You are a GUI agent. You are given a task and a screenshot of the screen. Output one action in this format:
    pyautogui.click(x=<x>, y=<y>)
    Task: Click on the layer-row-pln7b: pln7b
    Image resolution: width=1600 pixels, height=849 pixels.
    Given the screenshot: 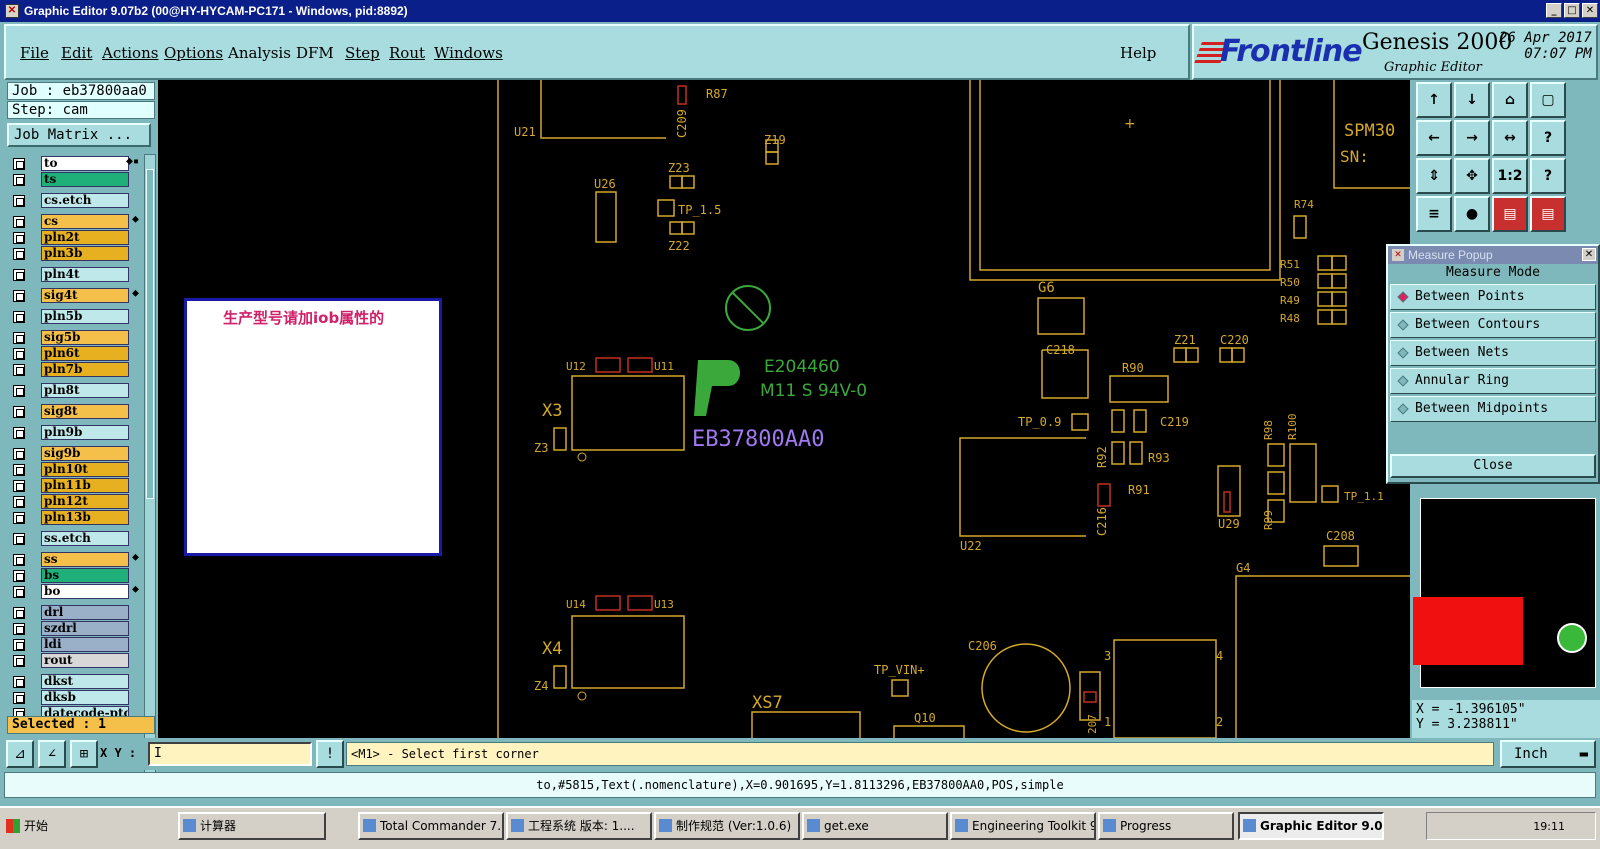 What is the action you would take?
    pyautogui.click(x=74, y=370)
    